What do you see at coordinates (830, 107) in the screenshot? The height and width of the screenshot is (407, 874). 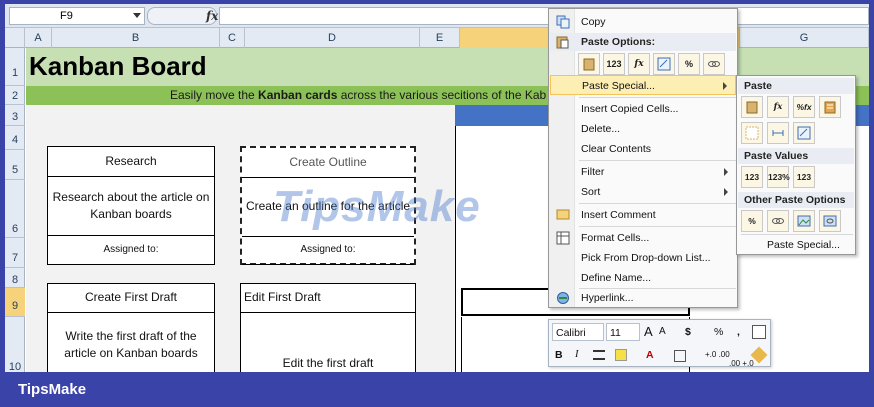 I see `paste-keep-formatting-icon` at bounding box center [830, 107].